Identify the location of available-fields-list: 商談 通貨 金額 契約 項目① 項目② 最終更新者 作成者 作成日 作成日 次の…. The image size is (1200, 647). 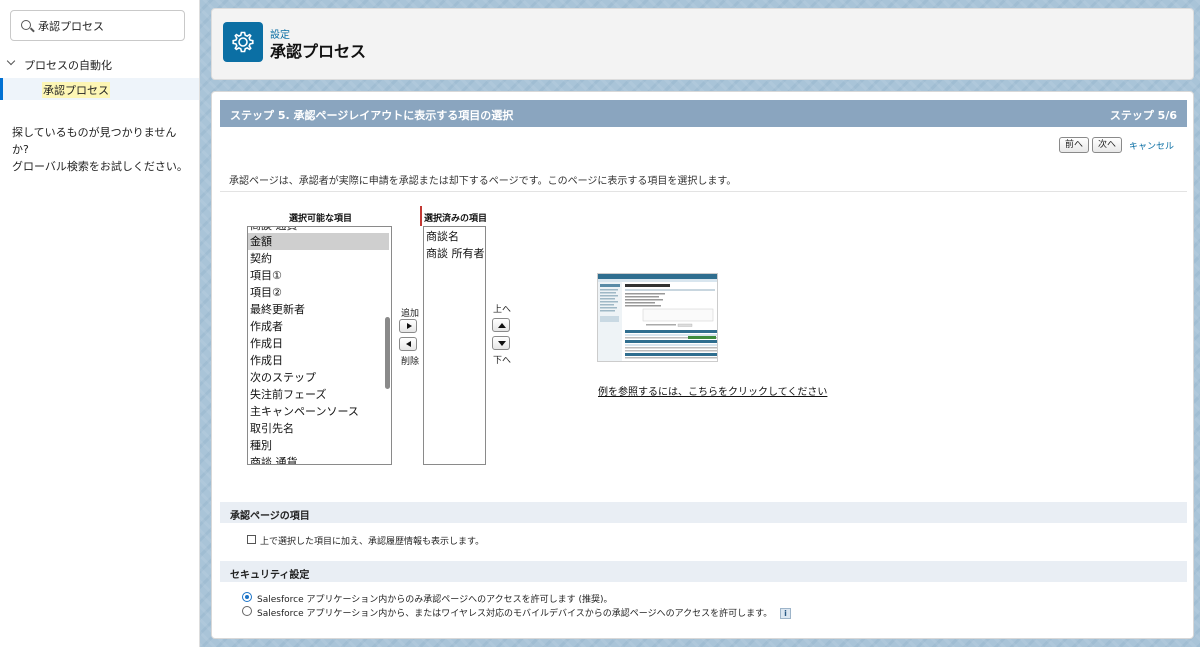
(319, 345).